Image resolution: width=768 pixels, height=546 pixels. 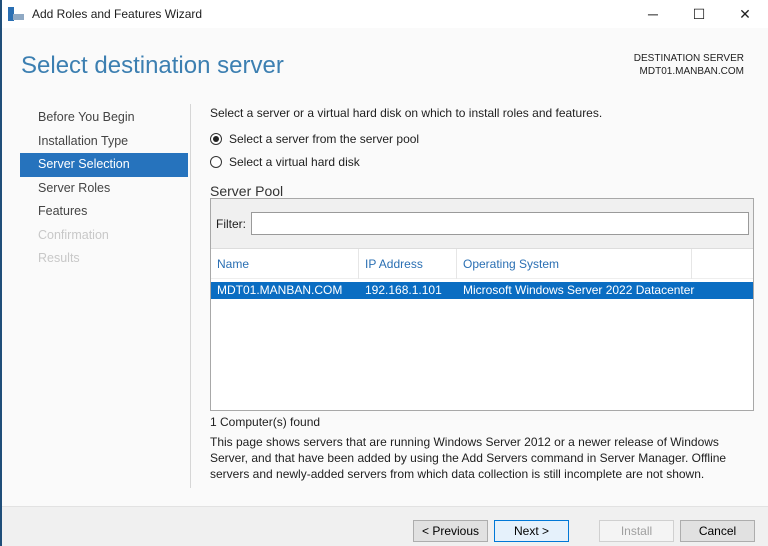 I want to click on radio-server-pool-label: Select a server from the server pool, so click(x=324, y=139).